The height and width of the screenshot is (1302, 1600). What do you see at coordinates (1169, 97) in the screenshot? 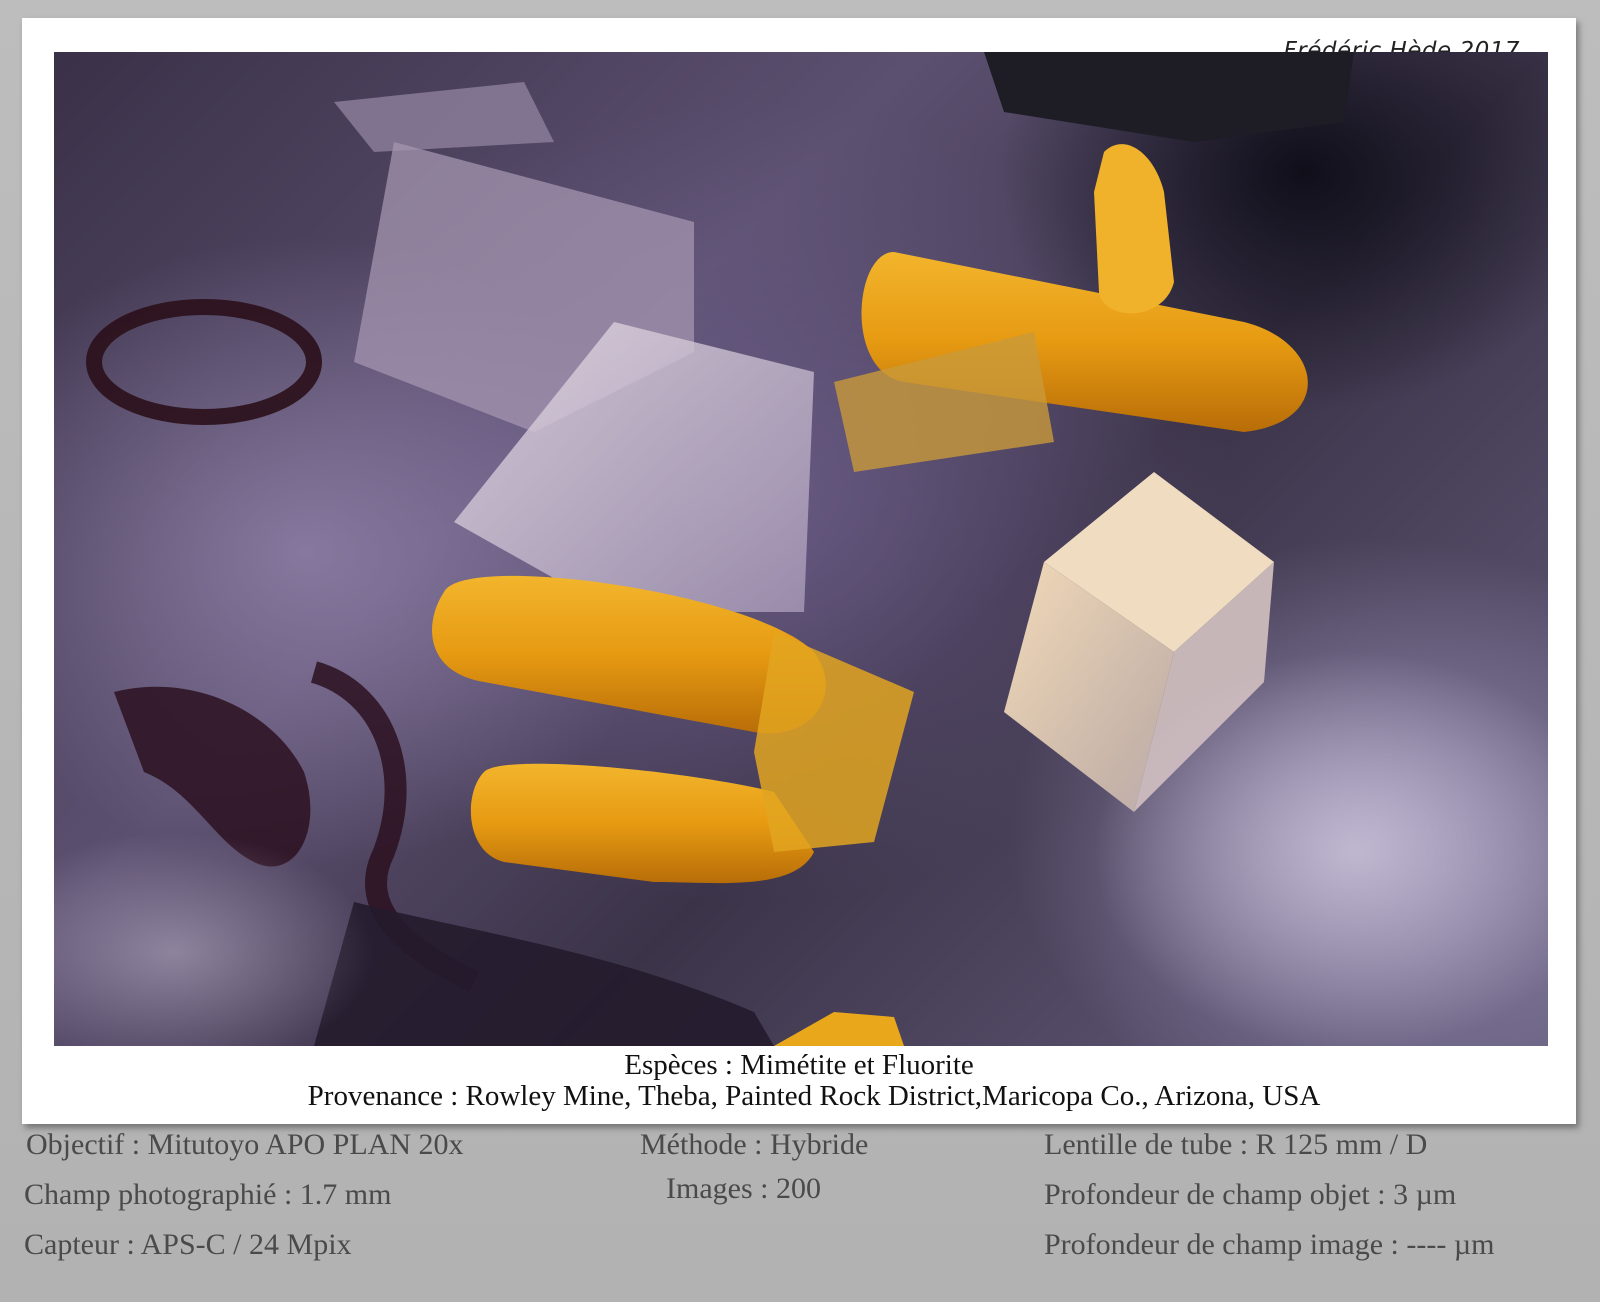
I see `dark-crystal-top` at bounding box center [1169, 97].